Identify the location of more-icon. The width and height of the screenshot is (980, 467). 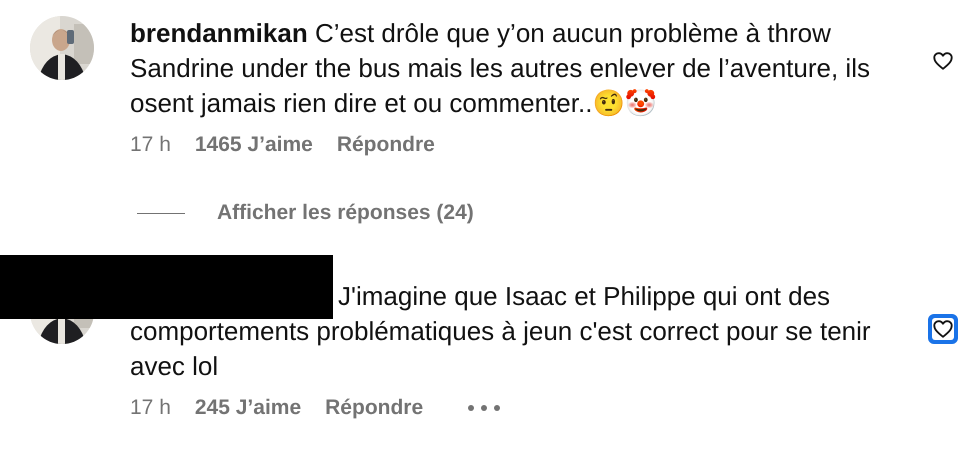
(484, 408).